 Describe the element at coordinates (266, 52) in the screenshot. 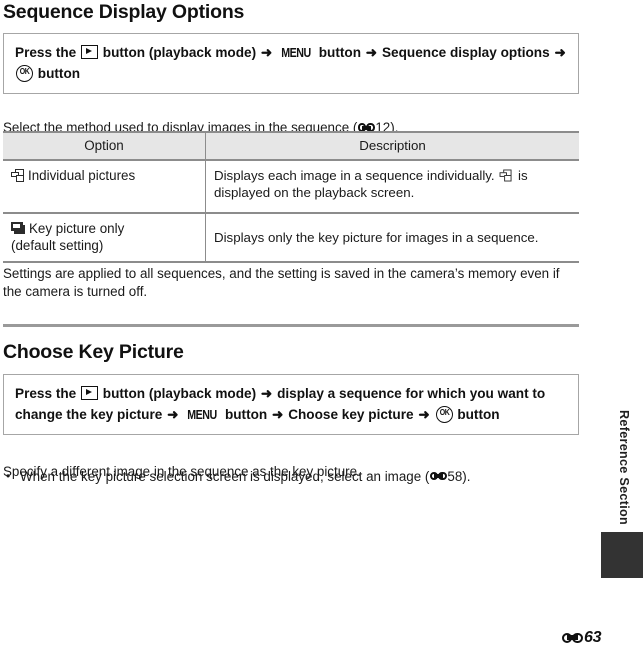

I see `arrow-right-icon-1: ➜` at that location.